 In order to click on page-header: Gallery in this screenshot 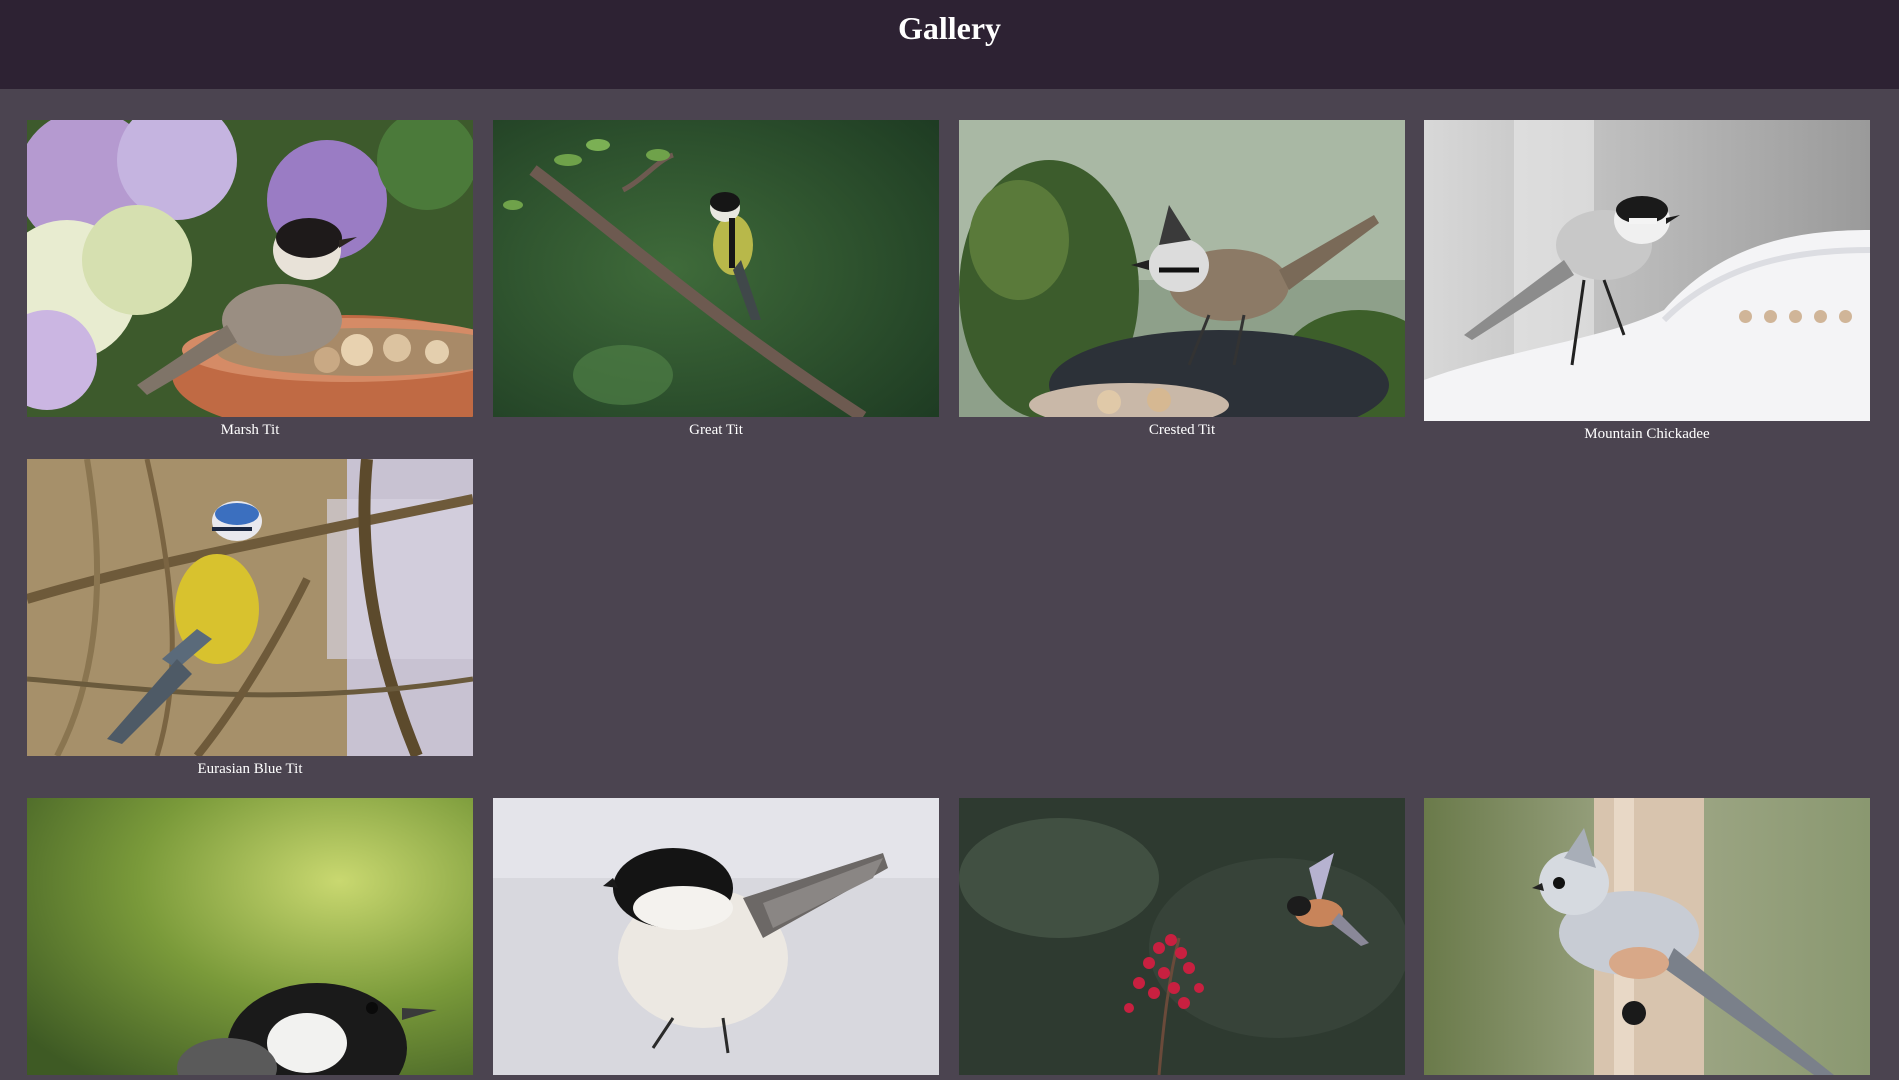, I will do `click(949, 44)`.